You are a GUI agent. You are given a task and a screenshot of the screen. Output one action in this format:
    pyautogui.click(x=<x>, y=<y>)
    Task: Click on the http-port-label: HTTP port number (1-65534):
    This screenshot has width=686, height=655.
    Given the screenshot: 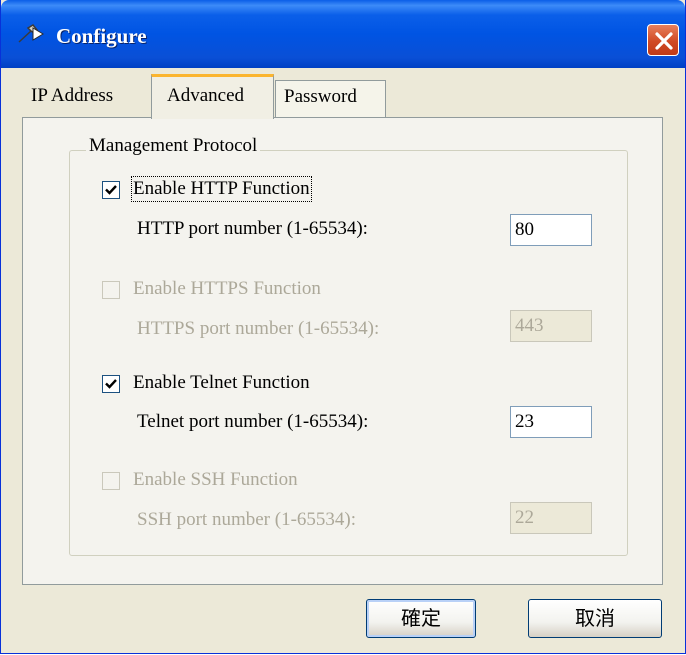 What is the action you would take?
    pyautogui.click(x=252, y=228)
    